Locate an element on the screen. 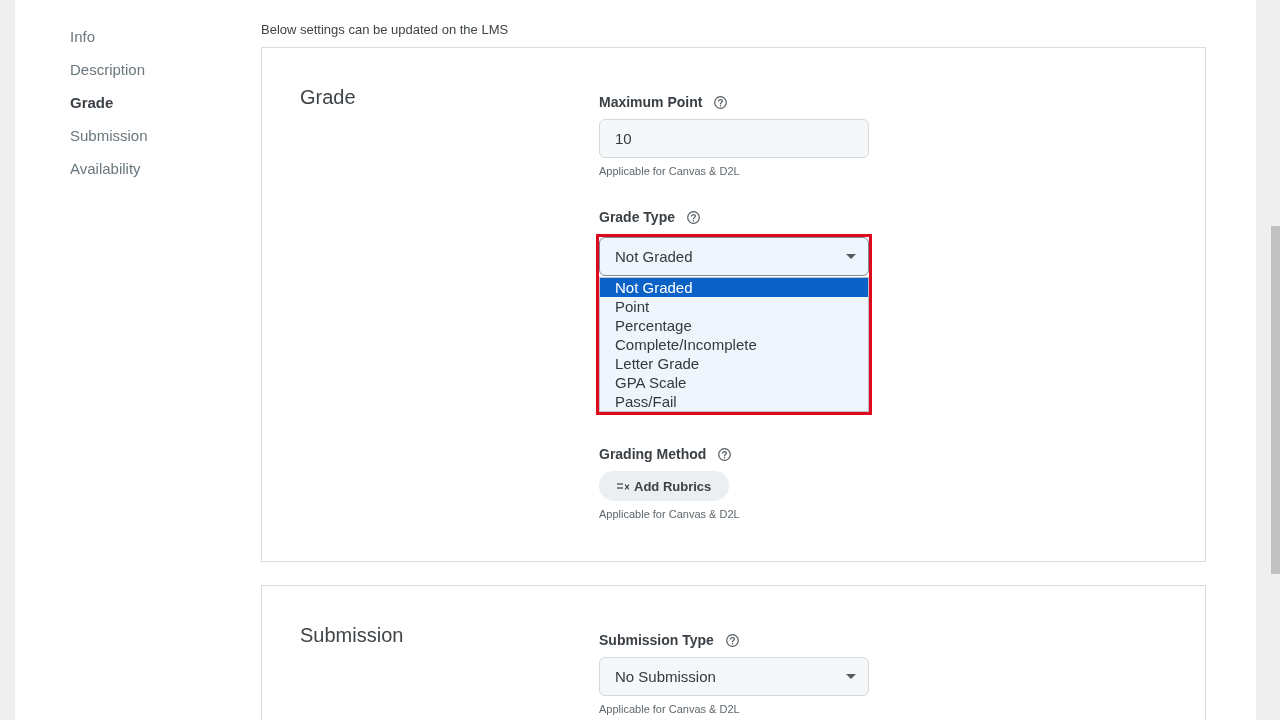  select-field: Not Graded is located at coordinates (734, 256).